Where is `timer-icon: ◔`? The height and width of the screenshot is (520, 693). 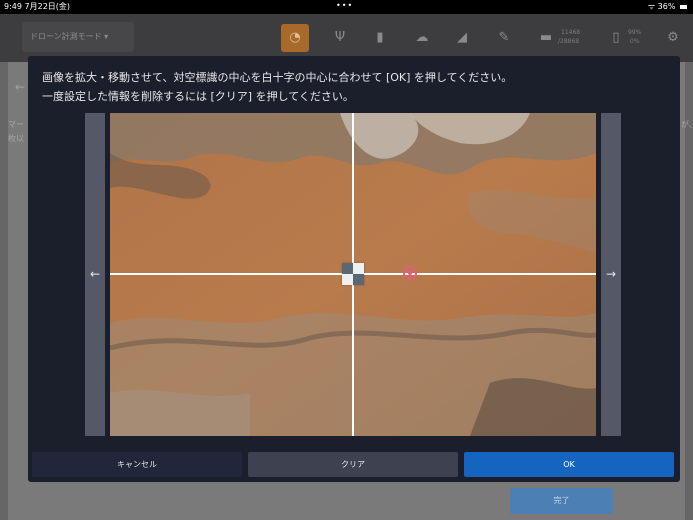
timer-icon: ◔ is located at coordinates (295, 38).